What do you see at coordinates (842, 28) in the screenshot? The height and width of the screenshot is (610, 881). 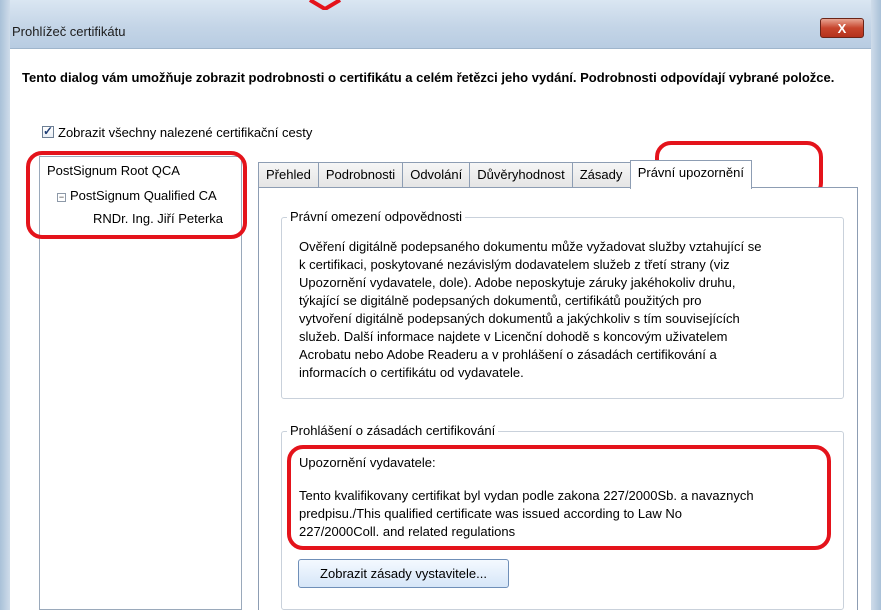 I see `close-button: X` at bounding box center [842, 28].